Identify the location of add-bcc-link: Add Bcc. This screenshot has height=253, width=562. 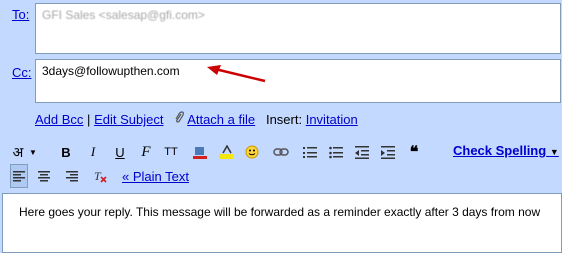
(59, 119).